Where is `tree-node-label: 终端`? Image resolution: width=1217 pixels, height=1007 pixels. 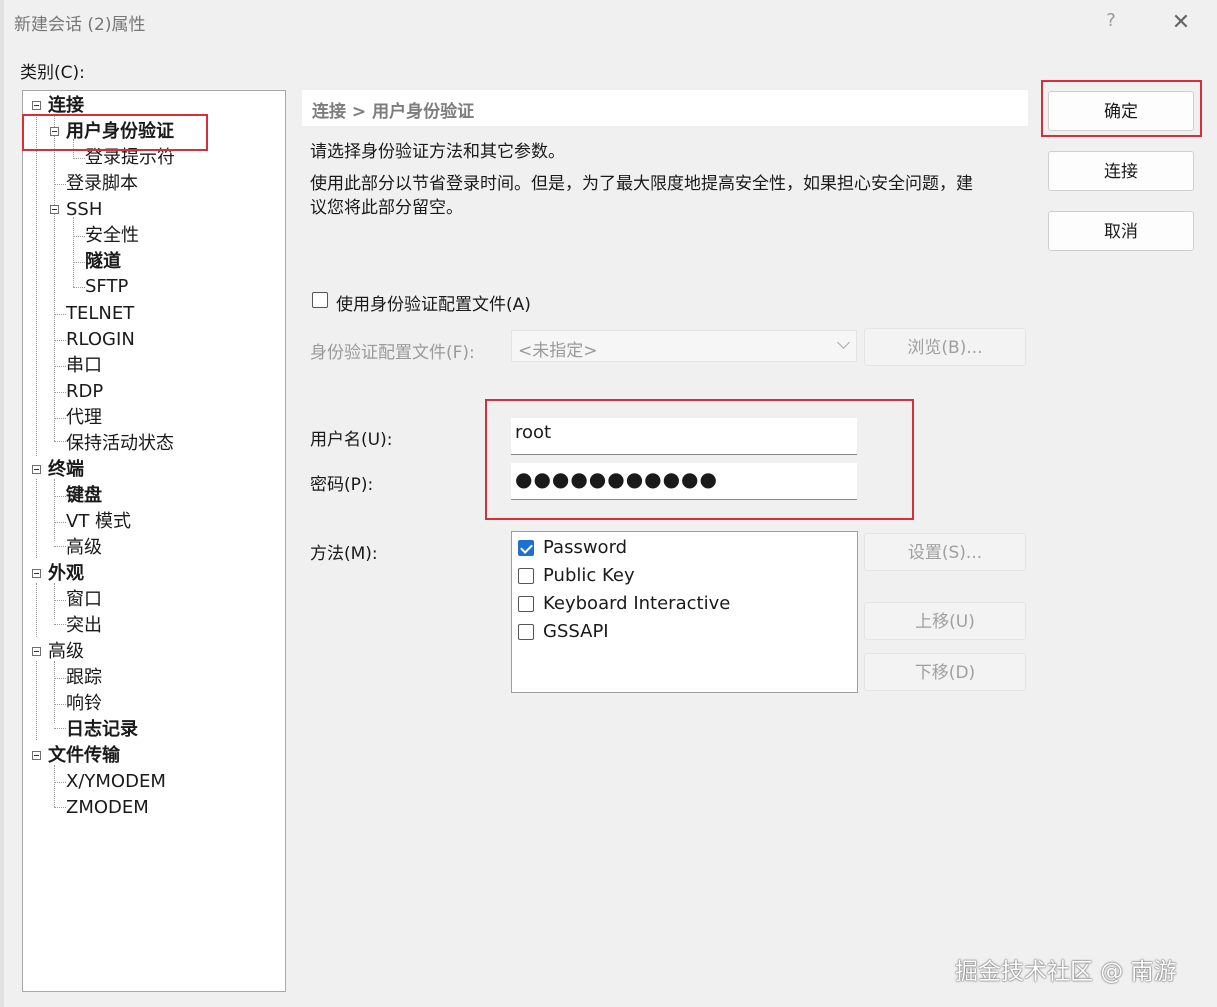 tree-node-label: 终端 is located at coordinates (66, 469).